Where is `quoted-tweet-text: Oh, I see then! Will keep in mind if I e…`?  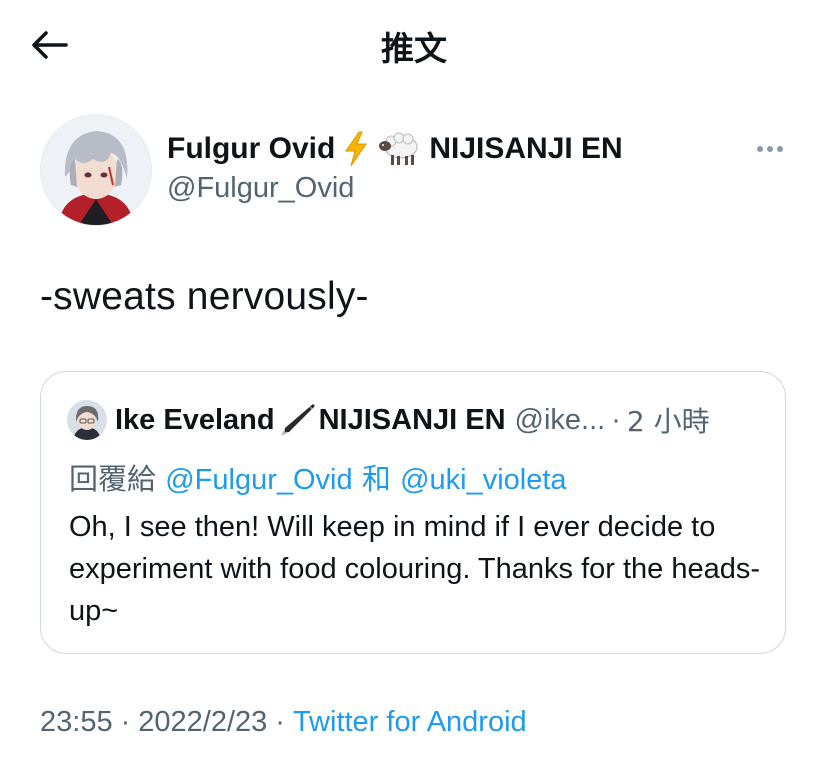 quoted-tweet-text: Oh, I see then! Will keep in mind if I e… is located at coordinates (415, 569).